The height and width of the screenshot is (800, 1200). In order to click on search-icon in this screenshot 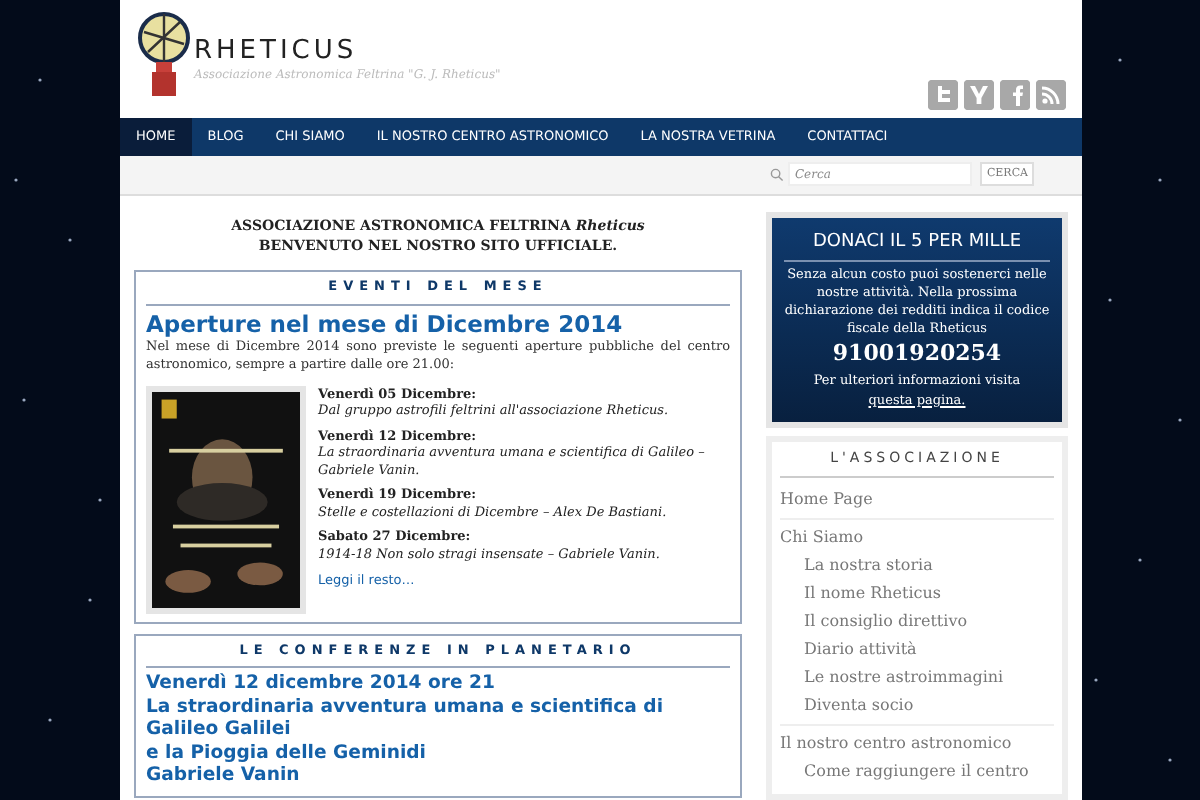, I will do `click(777, 174)`.